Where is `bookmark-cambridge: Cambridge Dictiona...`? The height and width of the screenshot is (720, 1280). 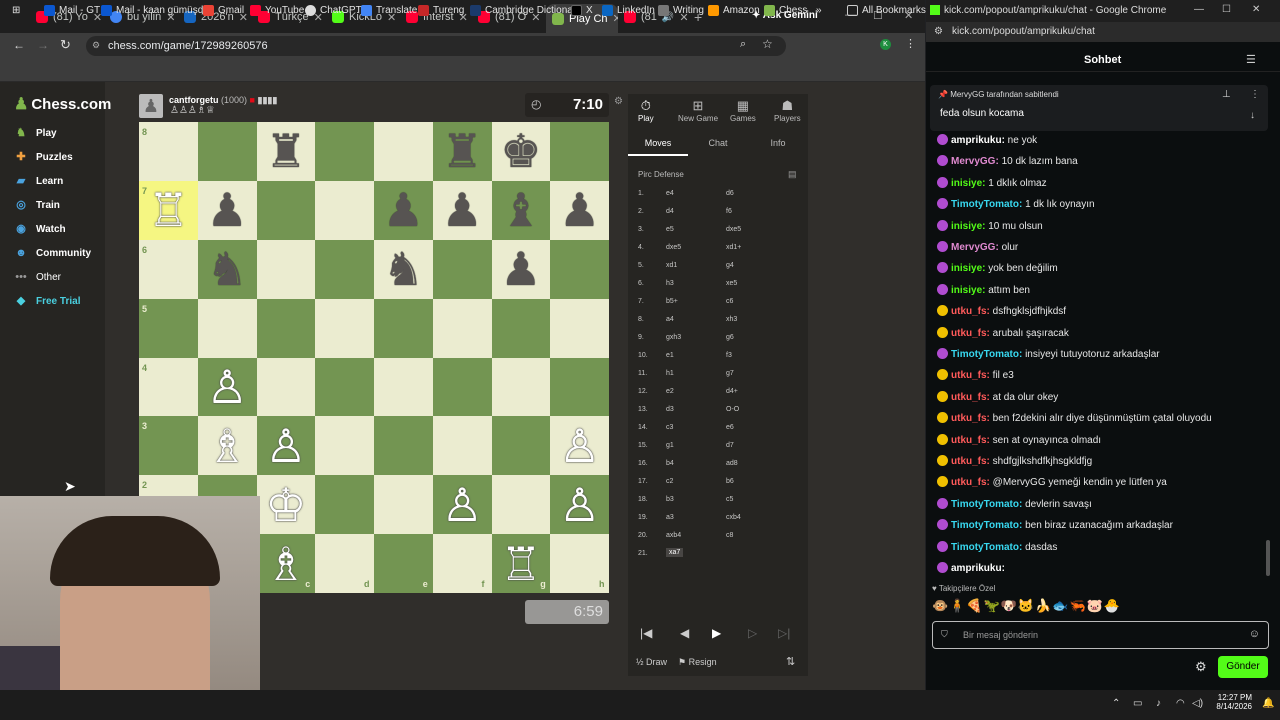
bookmark-cambridge: Cambridge Dictiona... is located at coordinates (525, 10).